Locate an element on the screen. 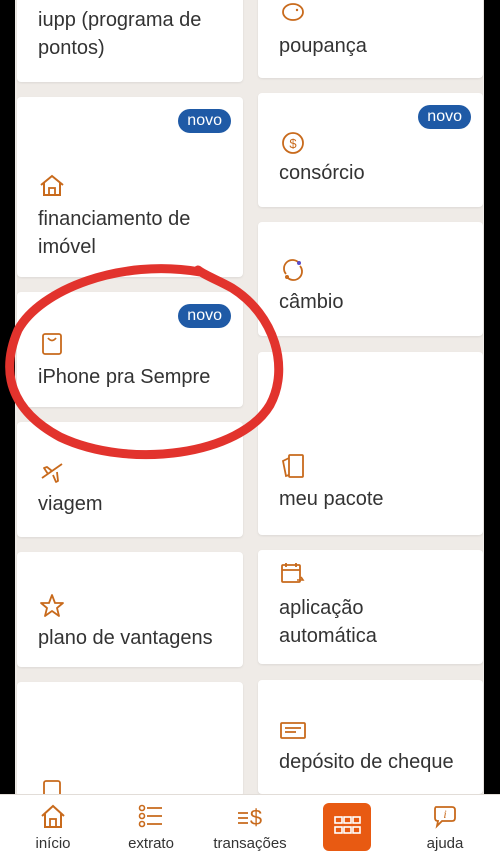  bottom-navigation: início extrato $ transações i ajuda is located at coordinates (250, 827).